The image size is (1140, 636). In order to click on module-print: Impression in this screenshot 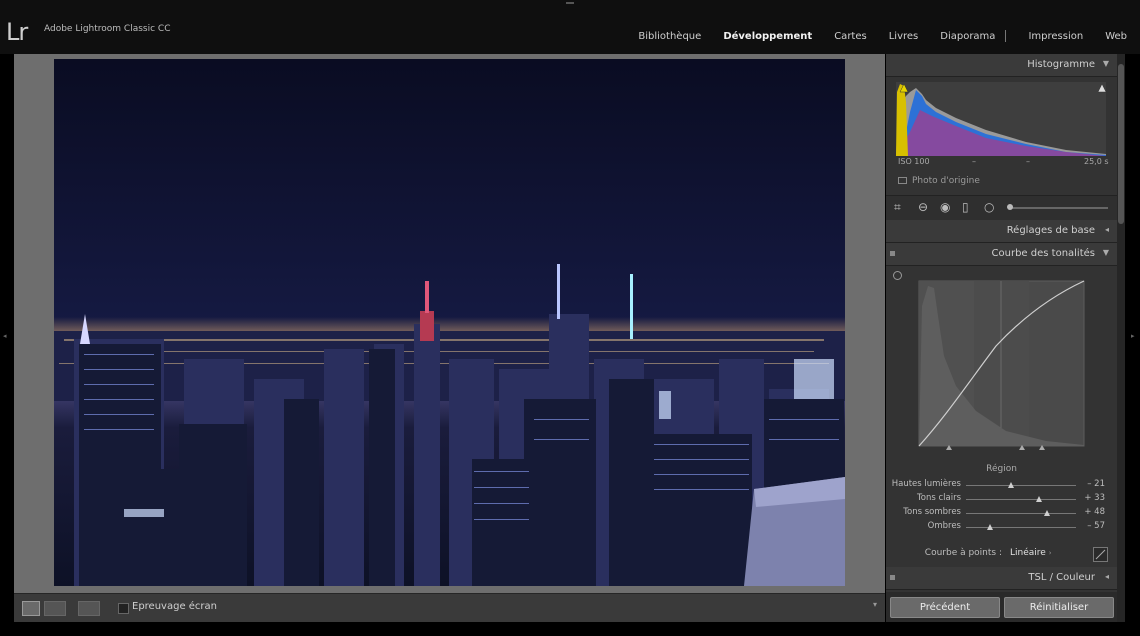, I will do `click(1055, 36)`.